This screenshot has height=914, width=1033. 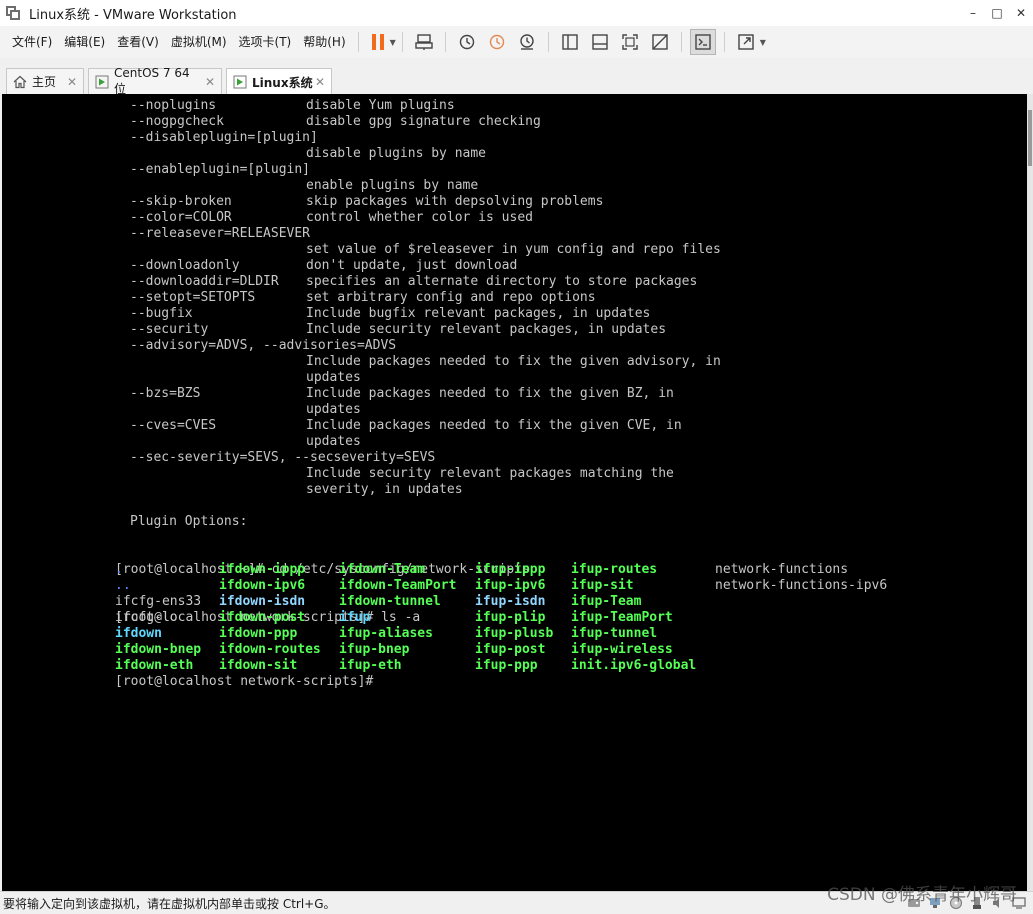 What do you see at coordinates (467, 42) in the screenshot?
I see `snapshot-button` at bounding box center [467, 42].